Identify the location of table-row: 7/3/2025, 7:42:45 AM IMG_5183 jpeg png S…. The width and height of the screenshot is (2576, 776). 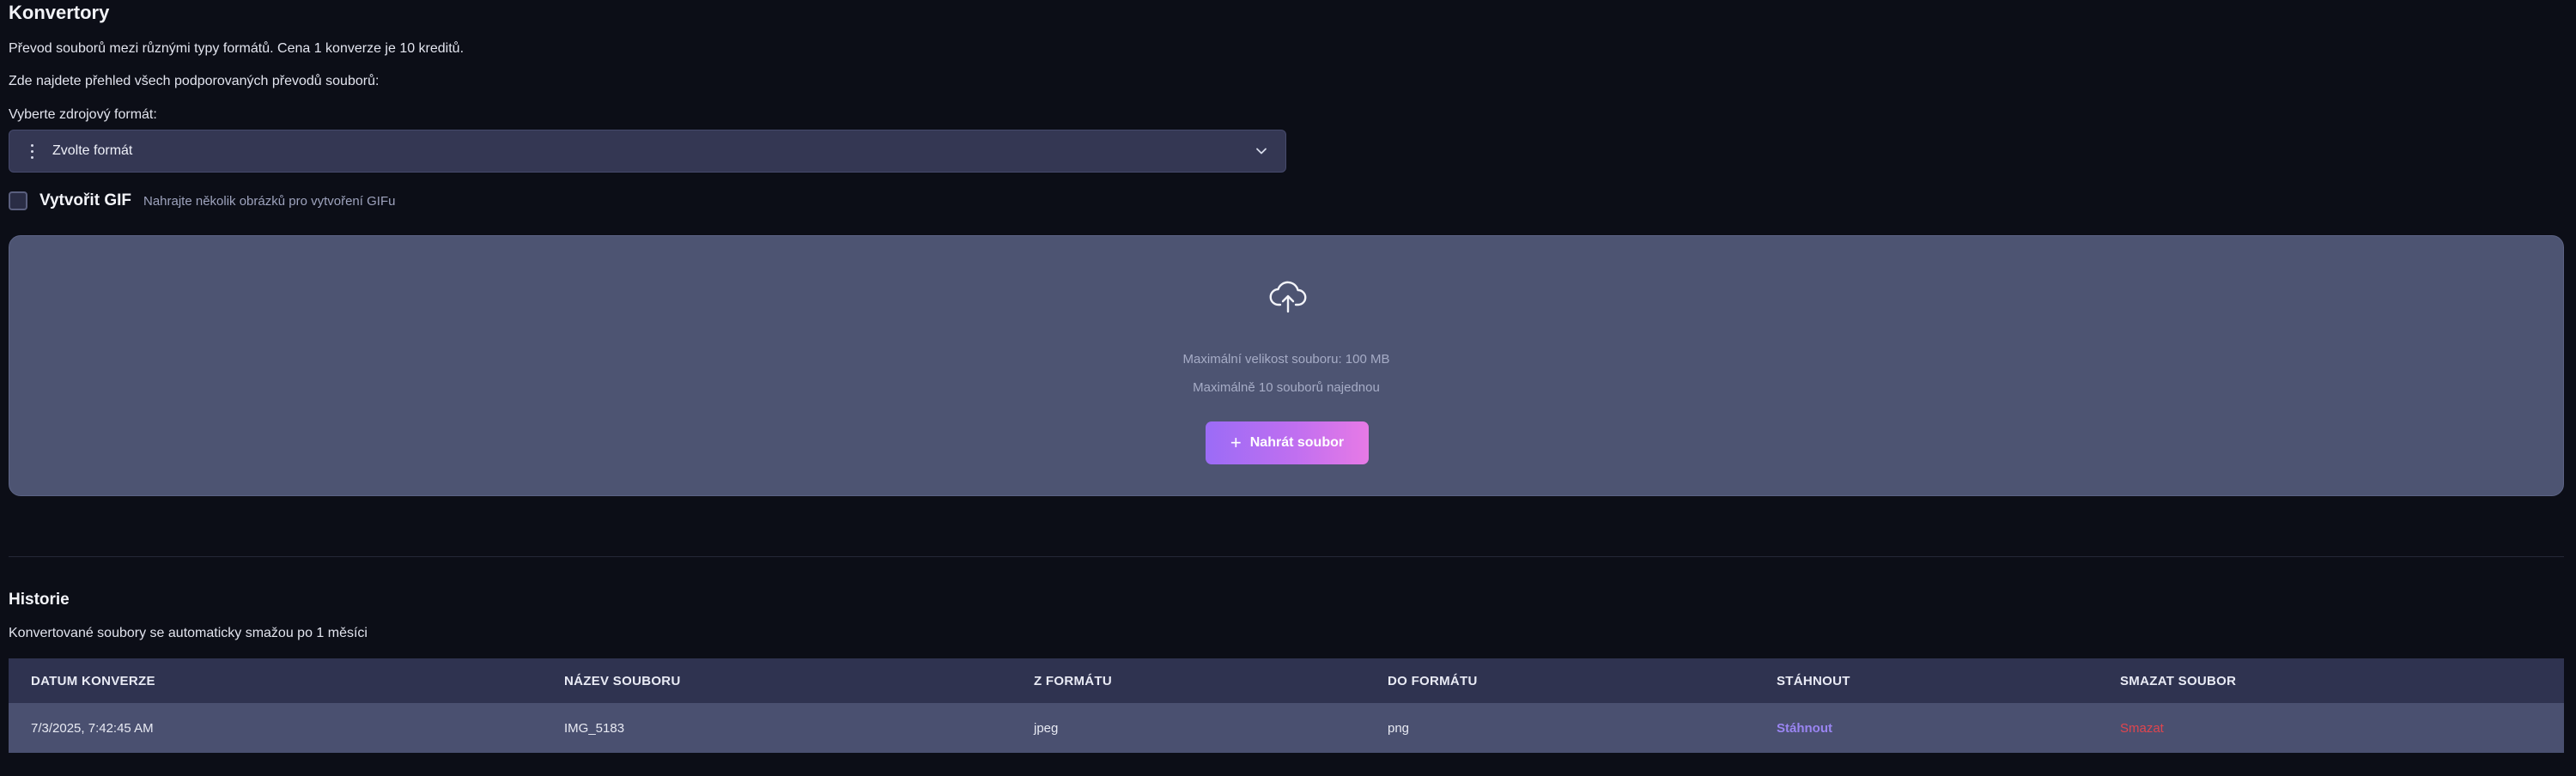
(1287, 728).